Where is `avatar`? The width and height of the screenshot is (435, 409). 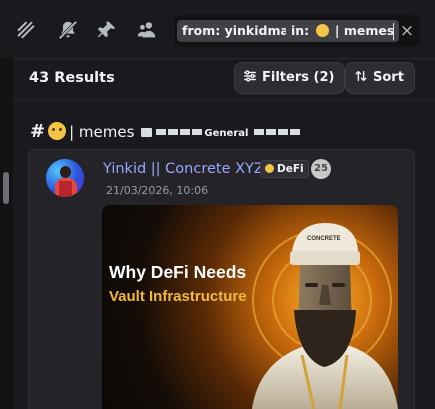
avatar is located at coordinates (65, 178).